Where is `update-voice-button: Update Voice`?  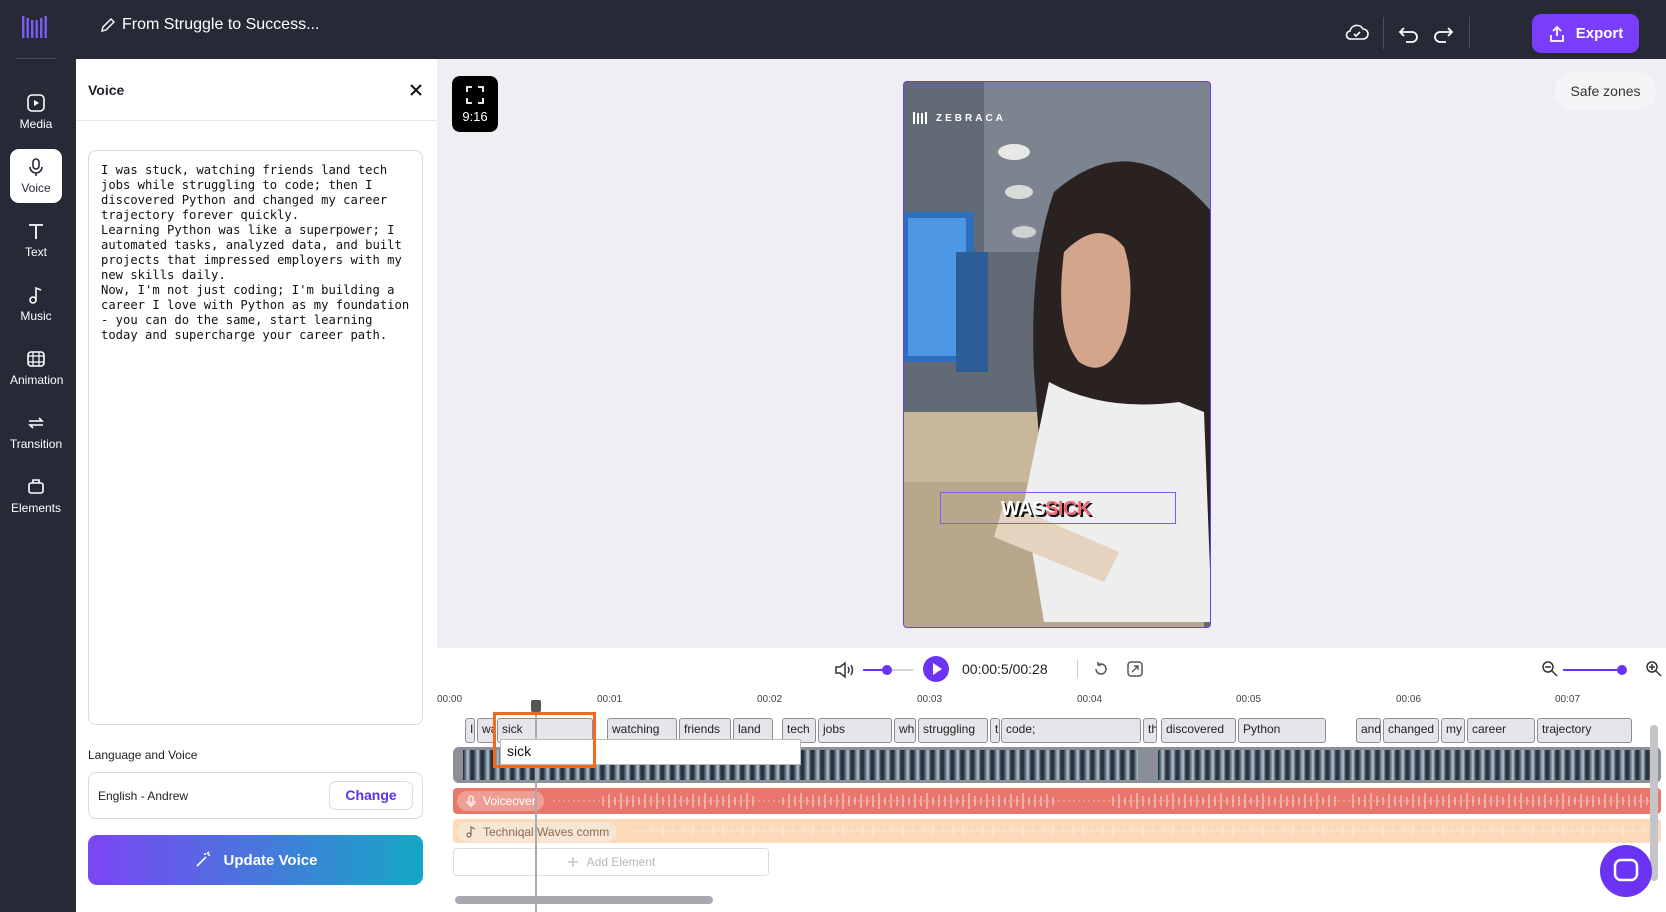 update-voice-button: Update Voice is located at coordinates (255, 860).